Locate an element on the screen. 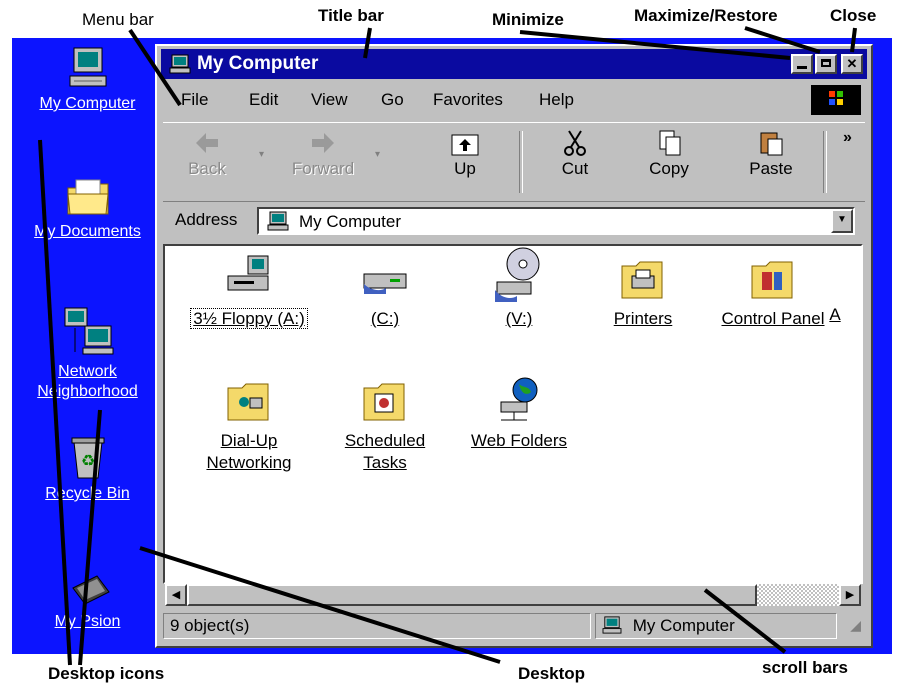 The image size is (904, 687). annotation-close: Close is located at coordinates (853, 15).